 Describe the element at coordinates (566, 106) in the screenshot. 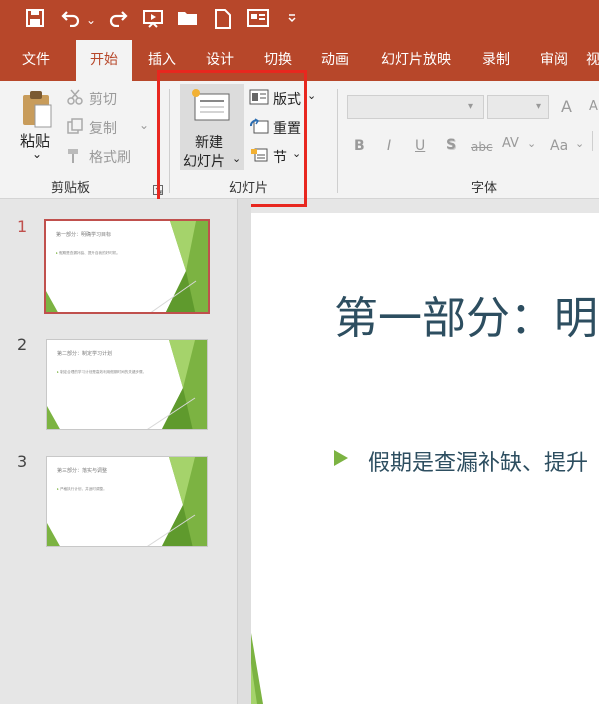

I see `grow-font-button: A` at that location.